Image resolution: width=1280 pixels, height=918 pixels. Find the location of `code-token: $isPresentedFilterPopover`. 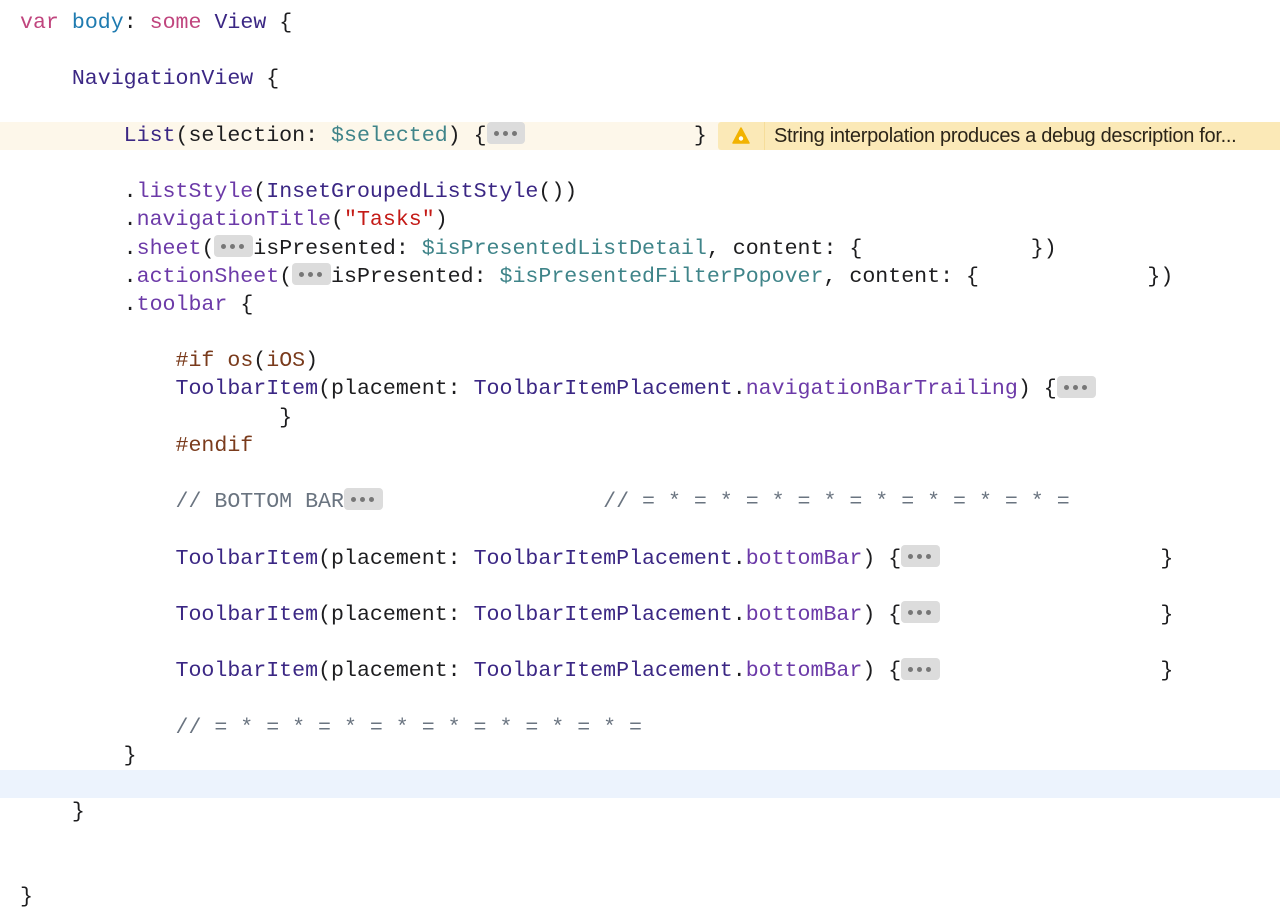

code-token: $isPresentedFilterPopover is located at coordinates (661, 276).